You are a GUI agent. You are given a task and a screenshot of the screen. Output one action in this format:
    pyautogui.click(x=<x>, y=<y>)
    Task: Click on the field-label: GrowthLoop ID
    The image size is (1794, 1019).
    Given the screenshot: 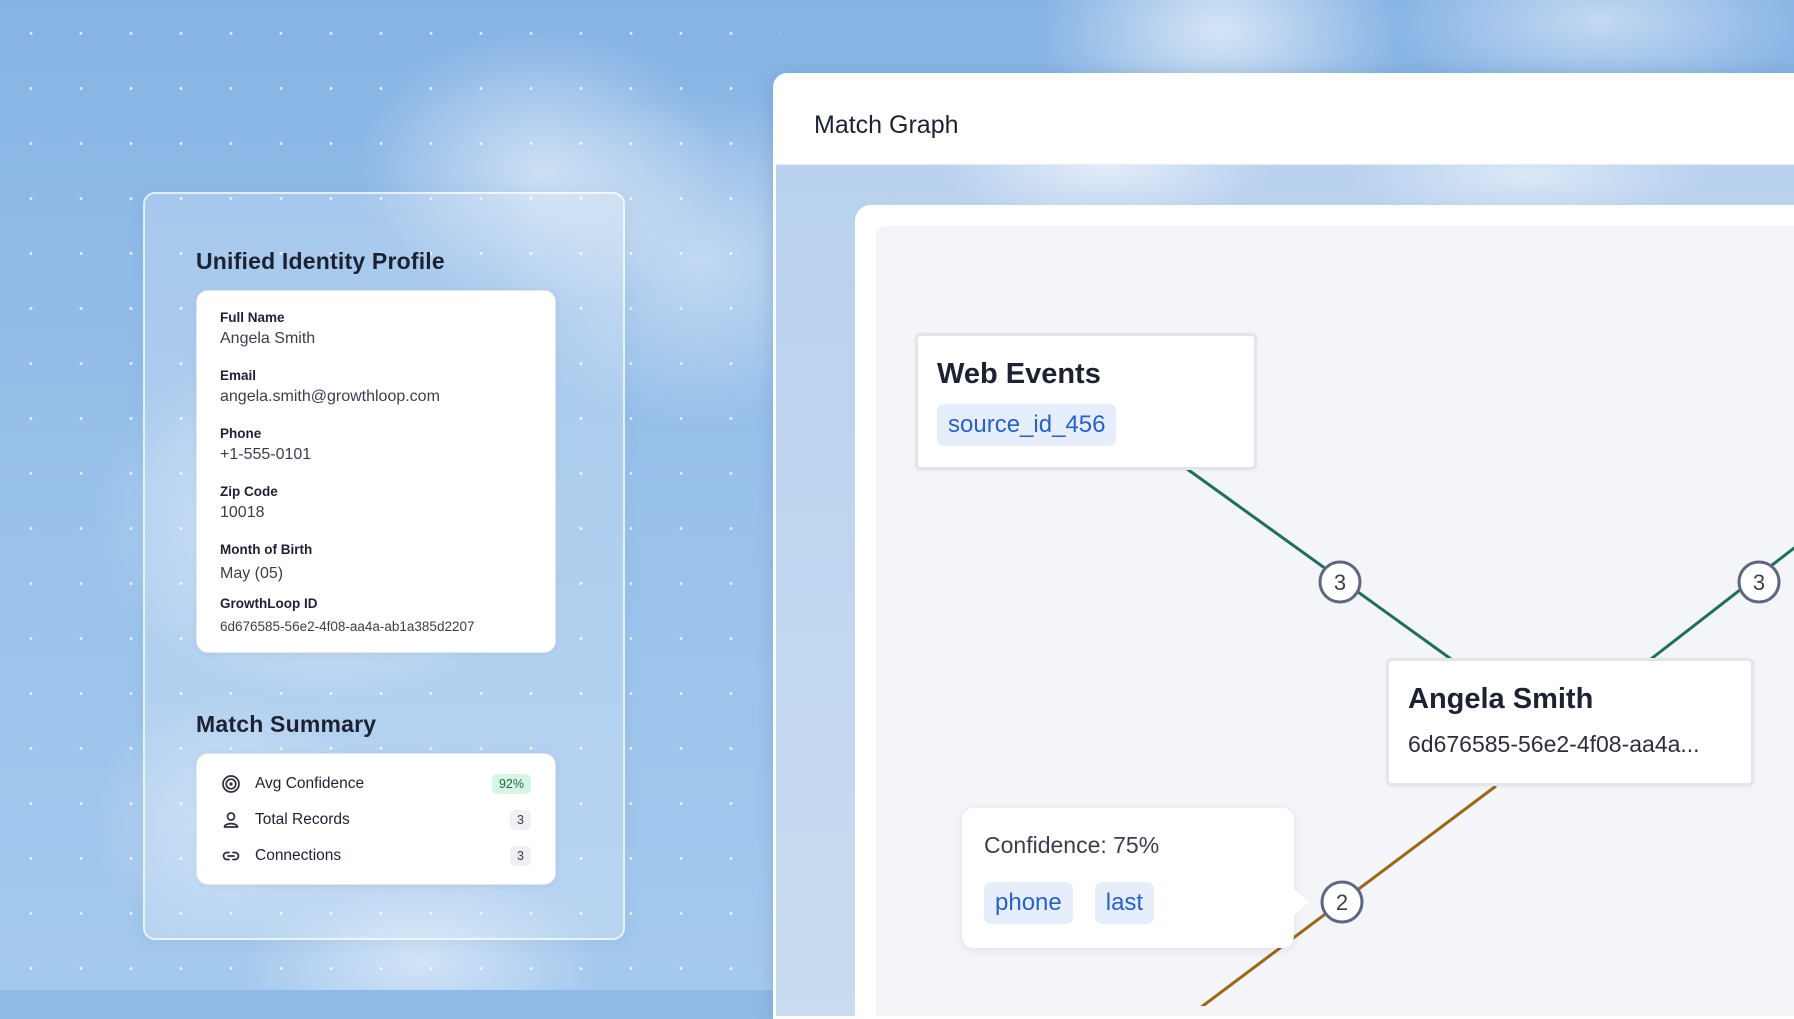 What is the action you would take?
    pyautogui.click(x=269, y=603)
    